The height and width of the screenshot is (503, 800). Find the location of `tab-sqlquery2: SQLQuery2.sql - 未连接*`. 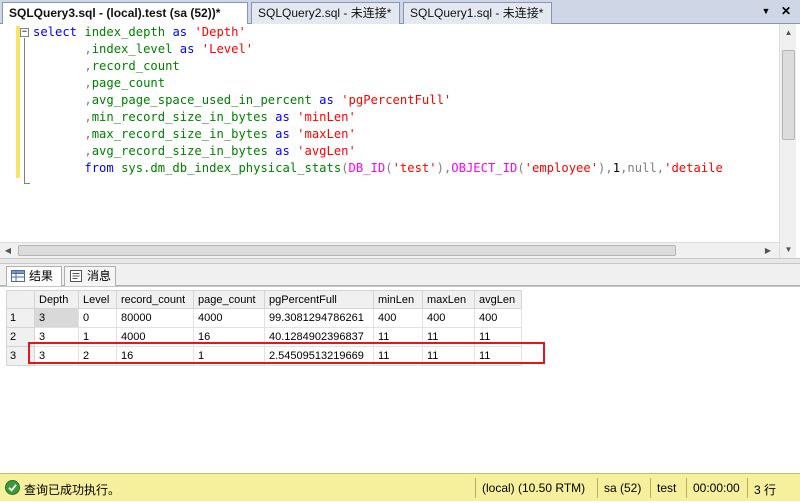

tab-sqlquery2: SQLQuery2.sql - 未连接* is located at coordinates (325, 13).